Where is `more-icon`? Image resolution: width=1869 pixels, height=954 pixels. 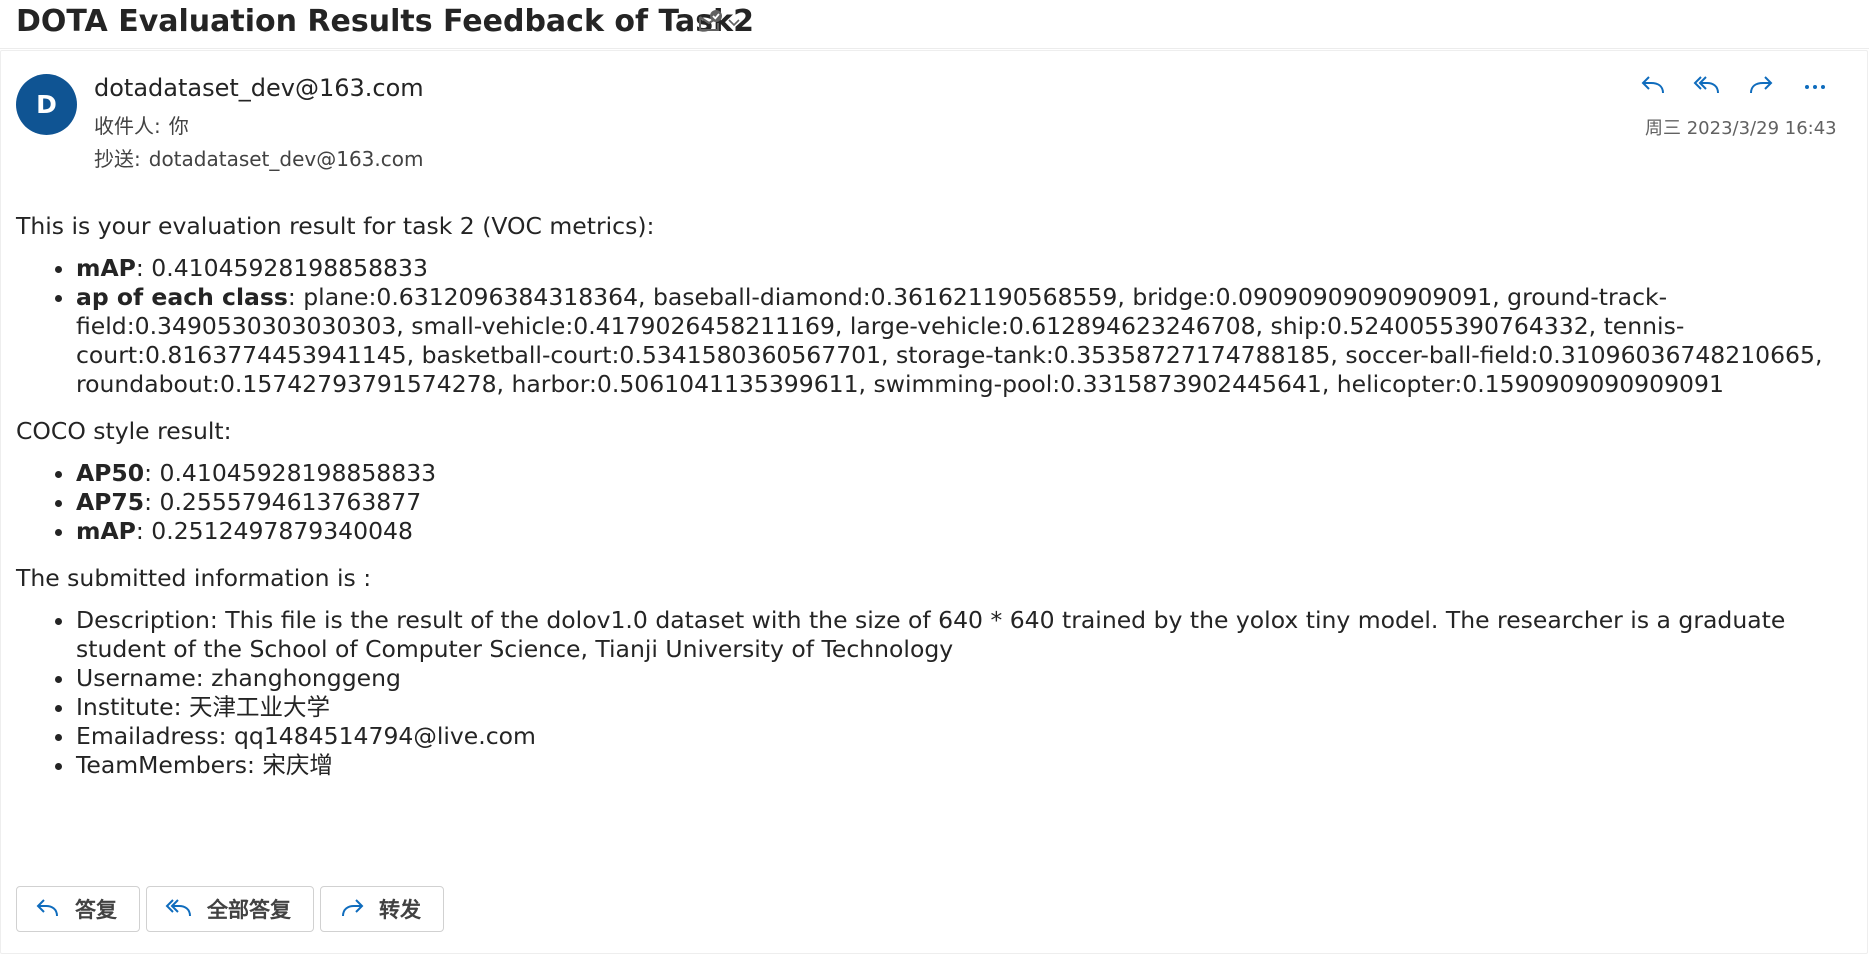
more-icon is located at coordinates (1815, 88).